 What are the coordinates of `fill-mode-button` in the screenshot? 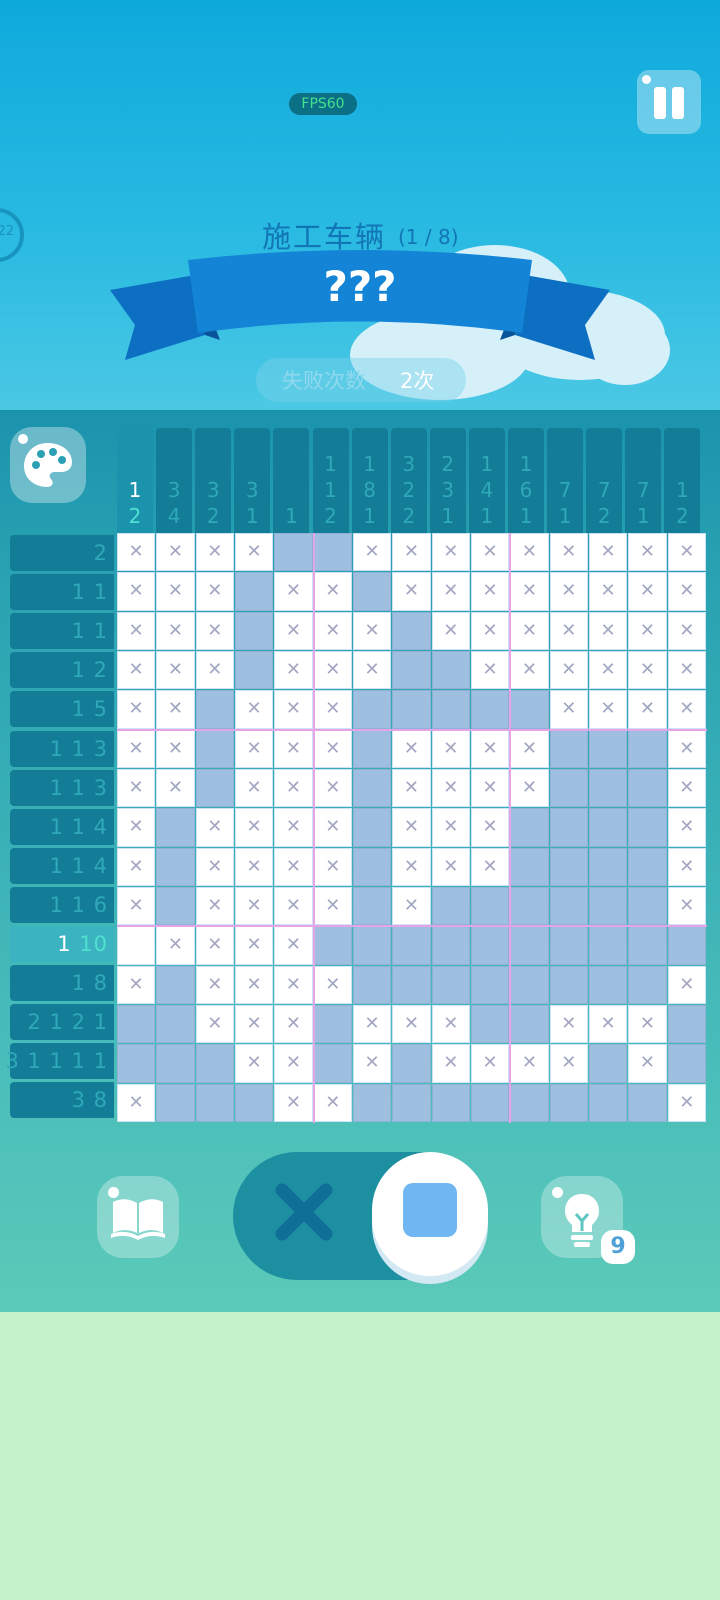 It's located at (430, 1214).